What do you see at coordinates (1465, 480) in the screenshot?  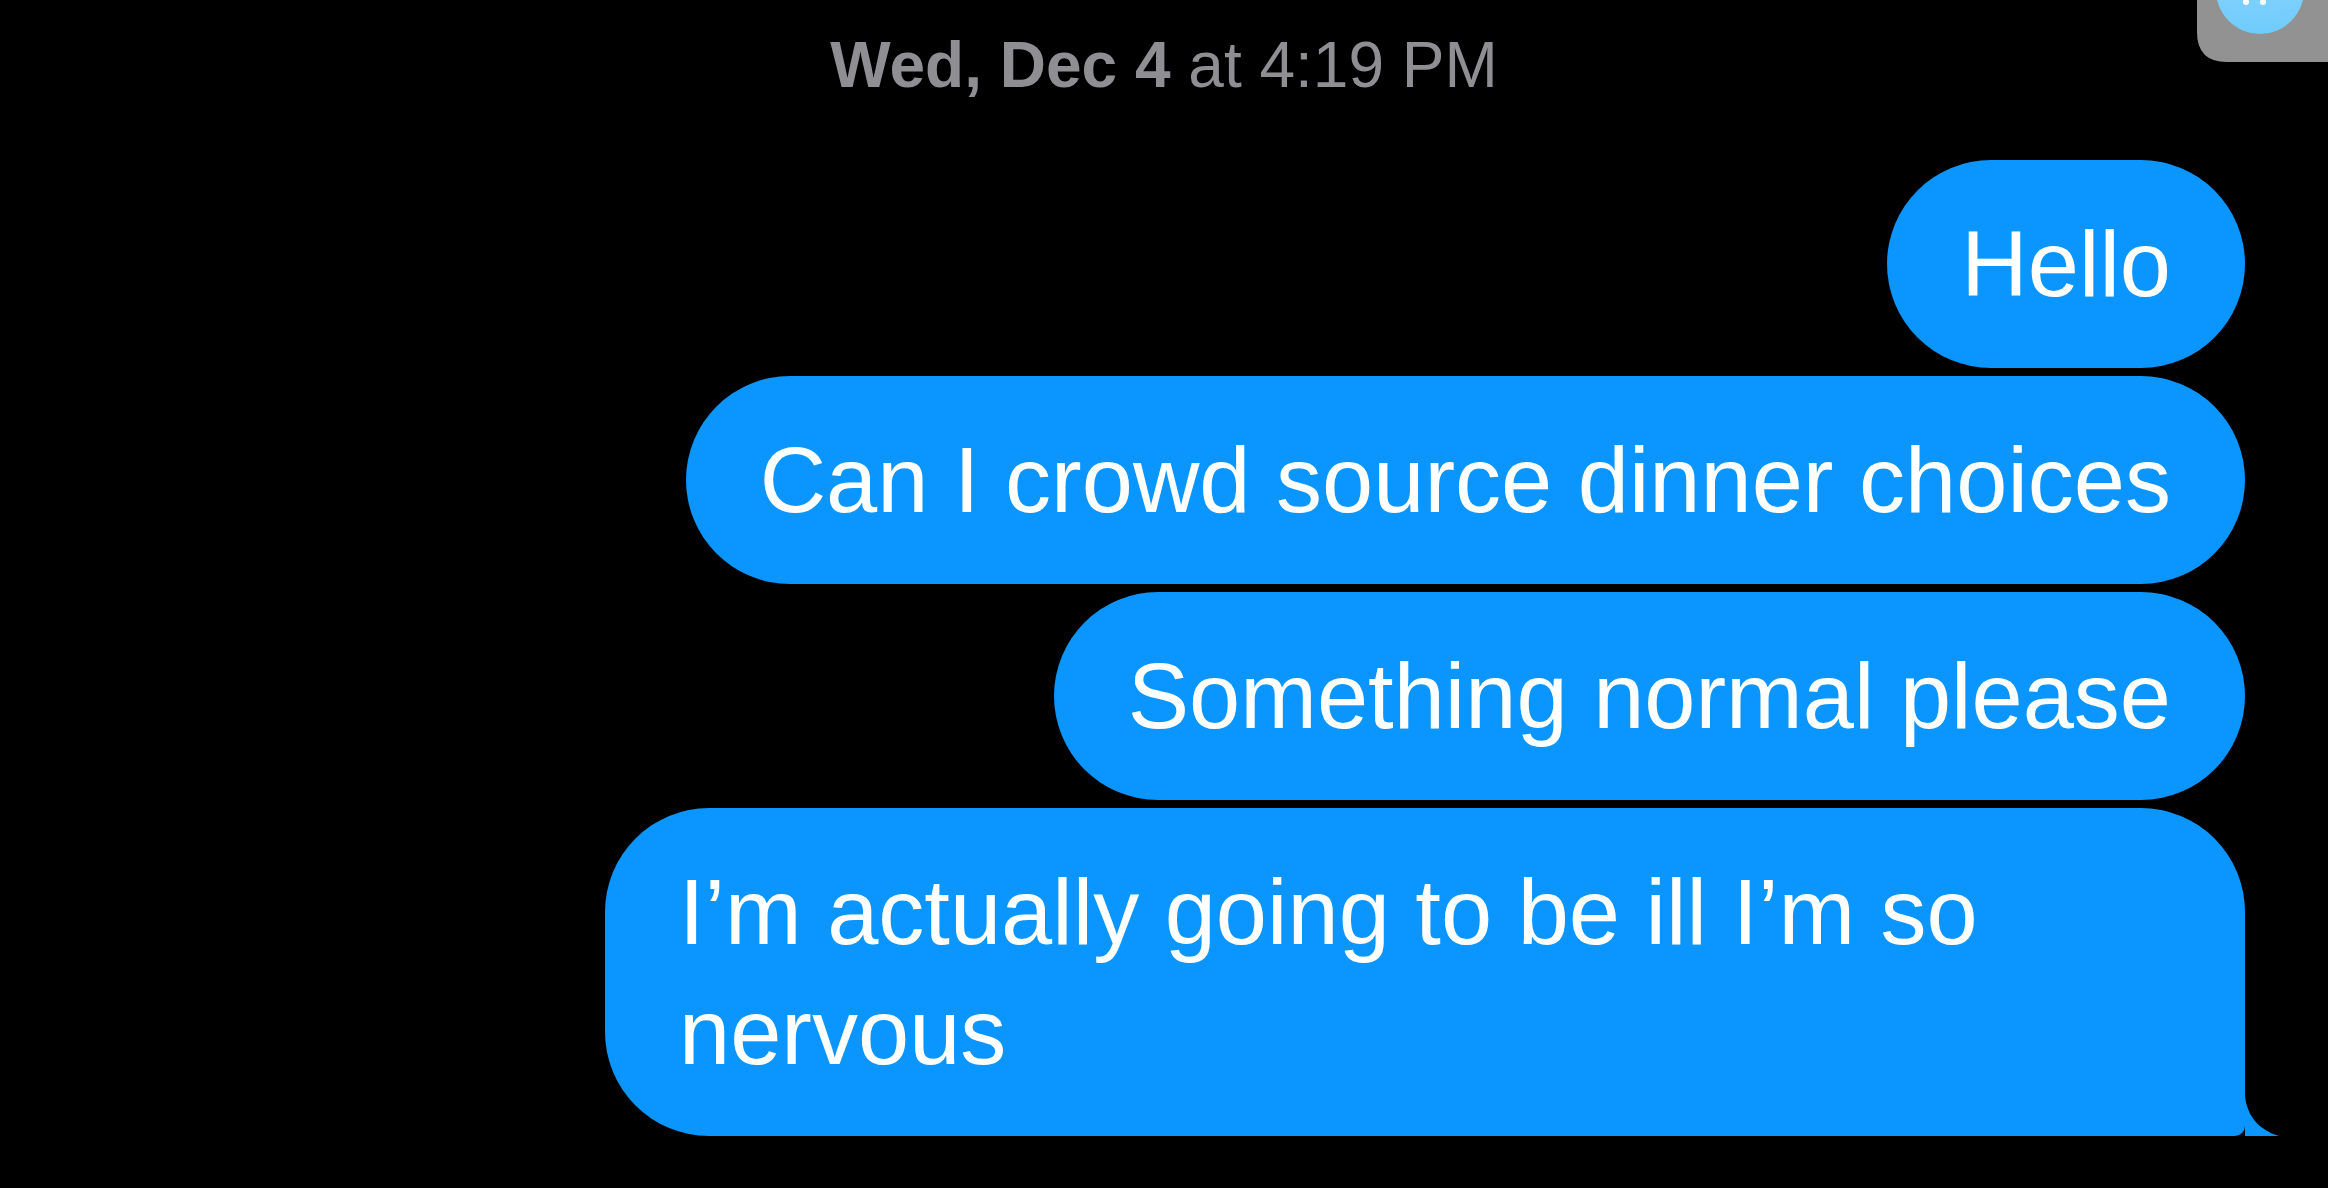 I see `message-bubble: Can I crowd source dinner choices` at bounding box center [1465, 480].